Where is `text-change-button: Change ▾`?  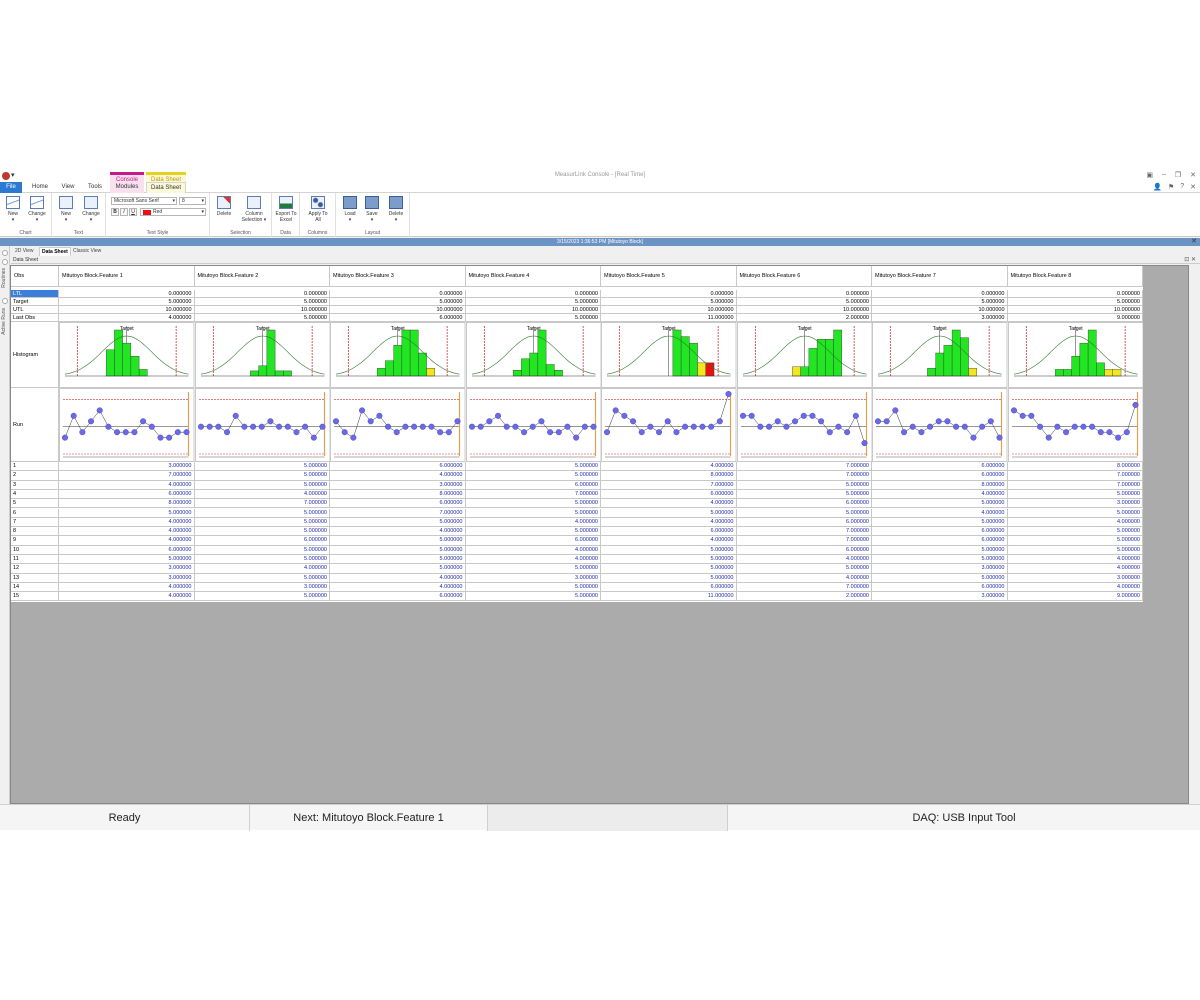
text-change-button: Change ▾ is located at coordinates (91, 209).